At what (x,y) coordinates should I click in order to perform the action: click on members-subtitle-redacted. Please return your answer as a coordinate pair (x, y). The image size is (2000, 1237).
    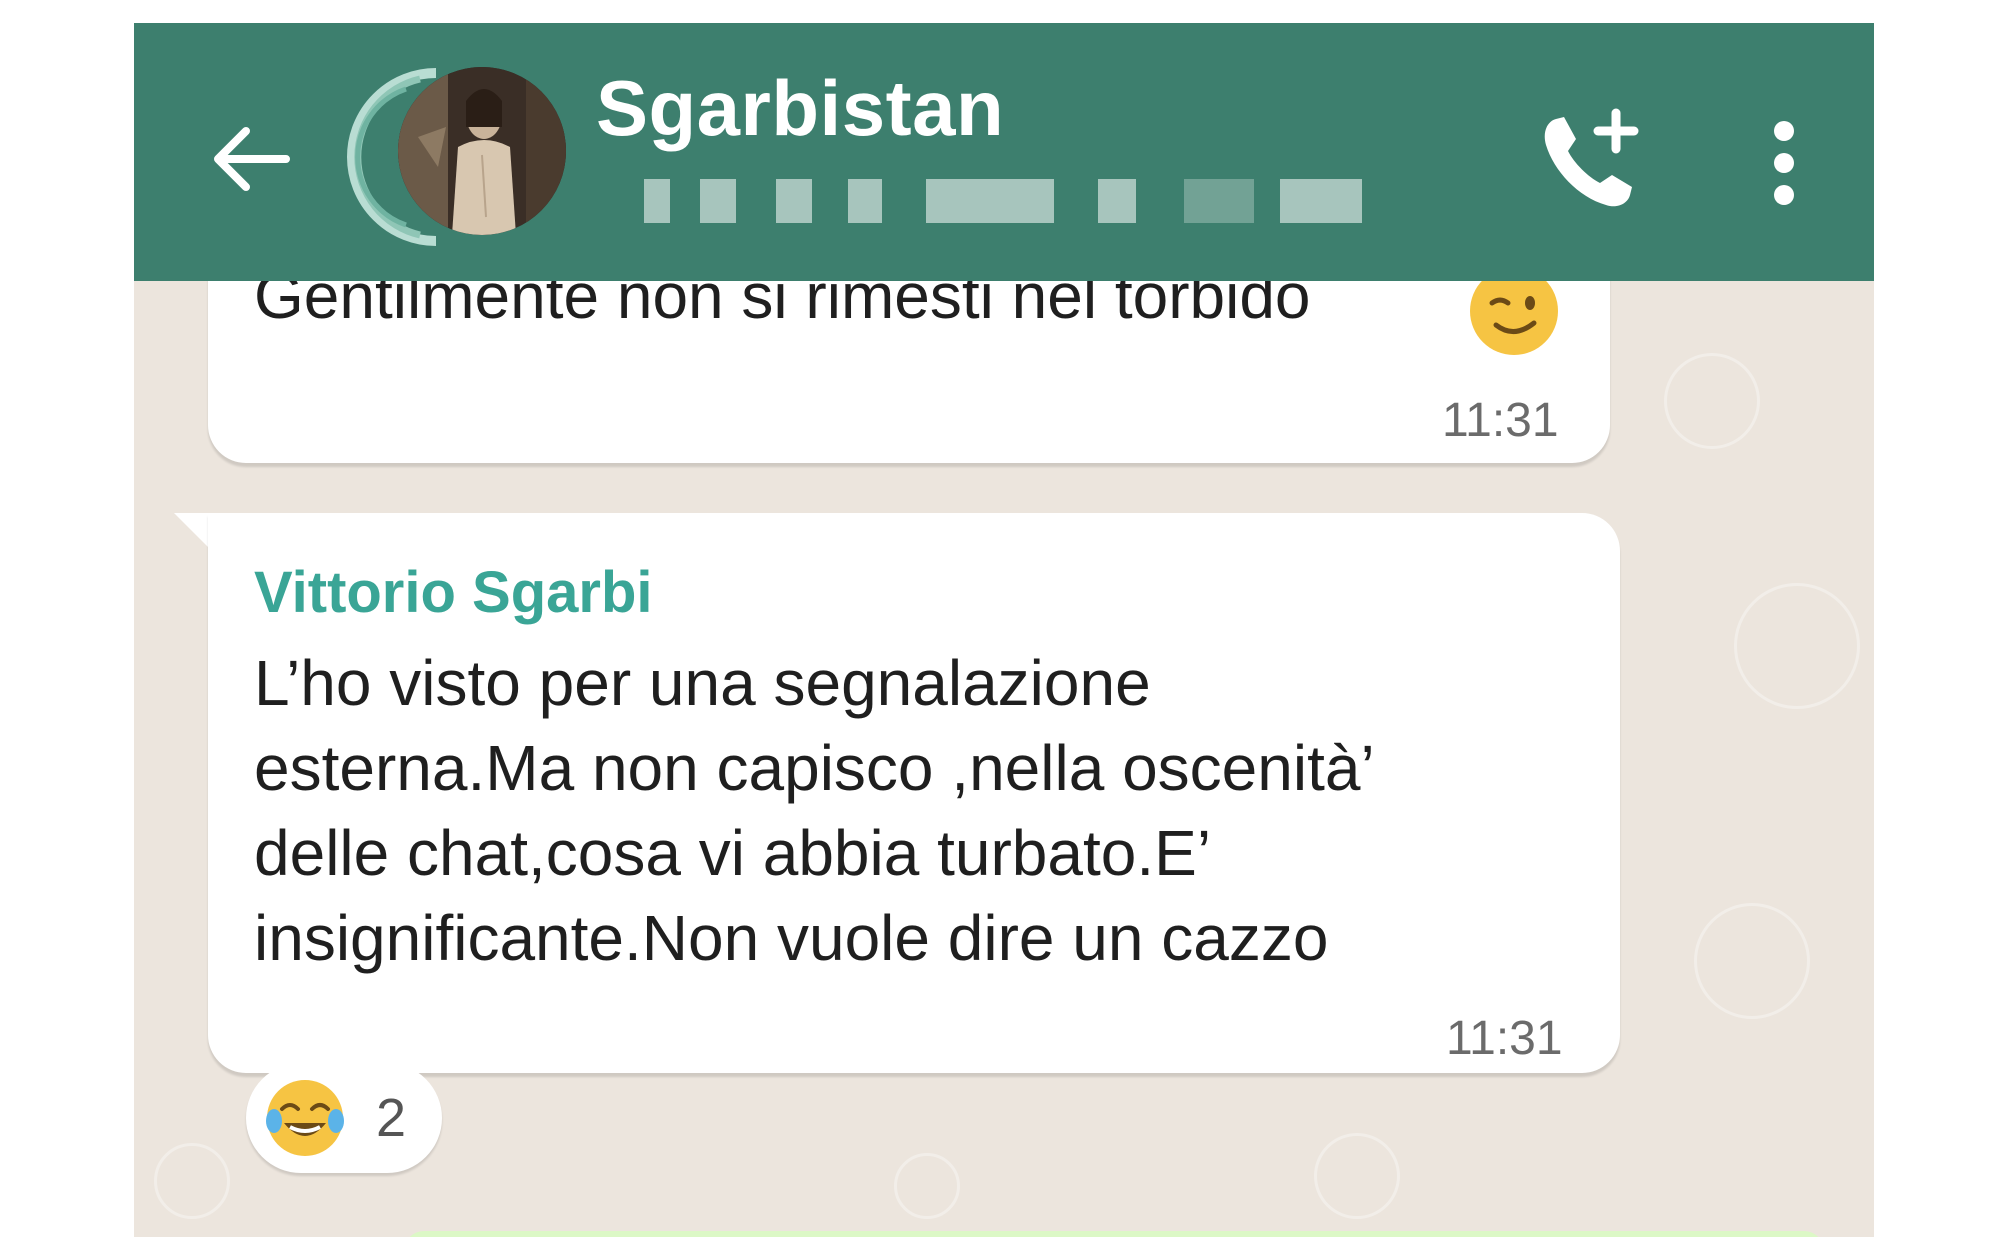
    Looking at the image, I should click on (1044, 201).